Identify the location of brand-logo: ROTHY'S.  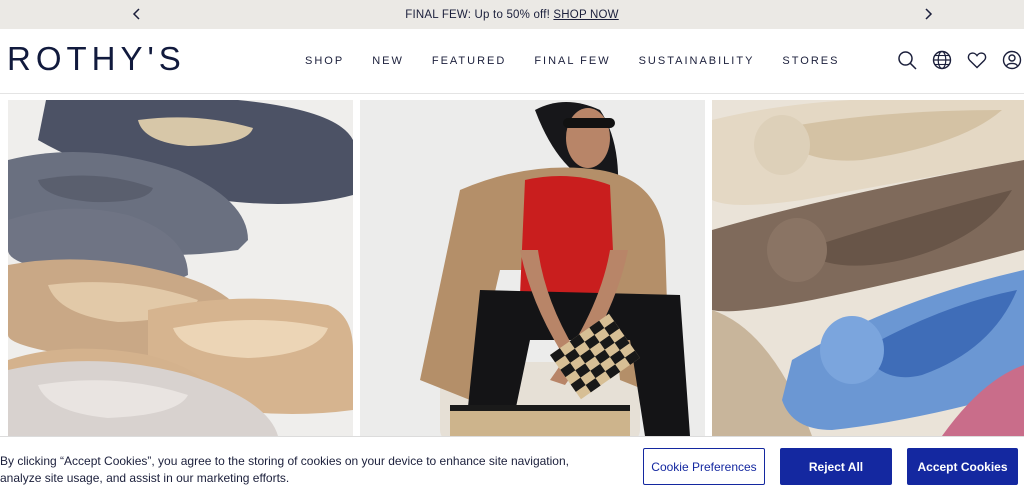
(96, 59).